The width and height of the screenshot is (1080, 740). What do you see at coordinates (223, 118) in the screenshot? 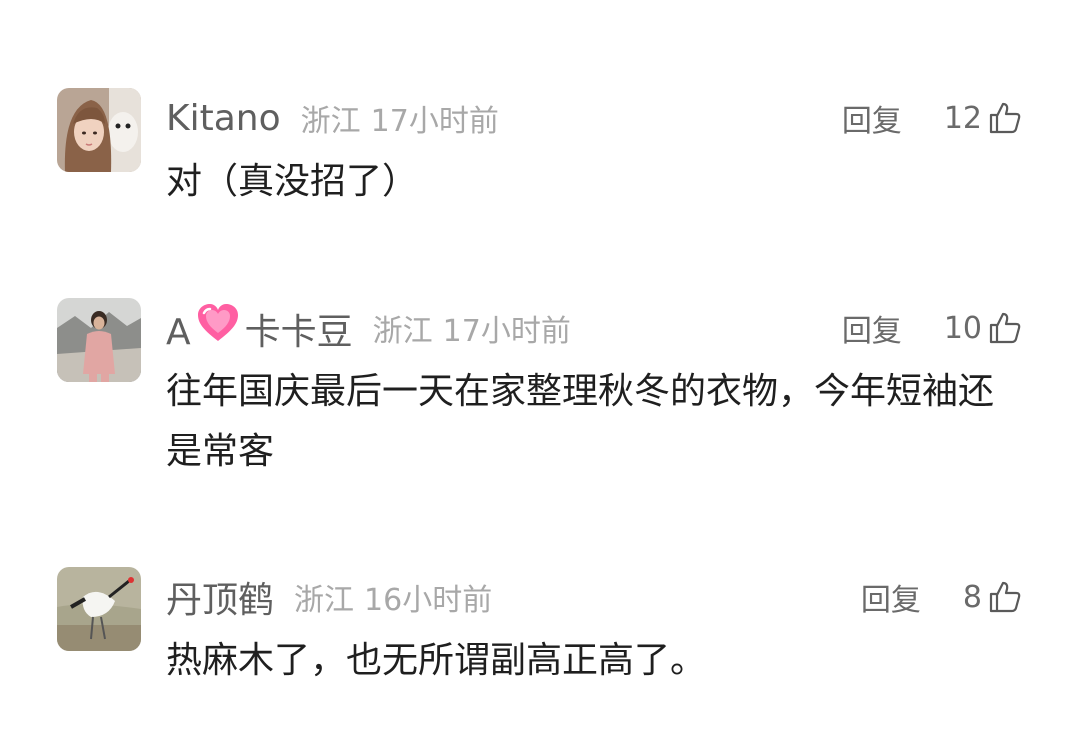
I see `username: Kitano` at bounding box center [223, 118].